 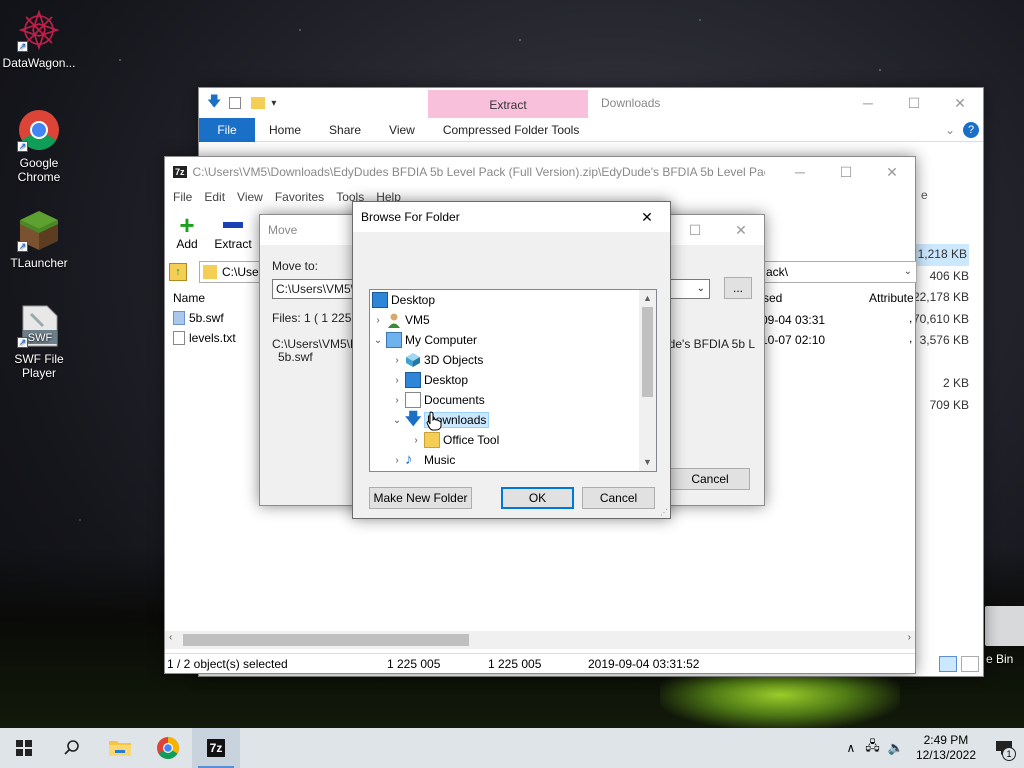 I want to click on tab-file: File, so click(x=227, y=129).